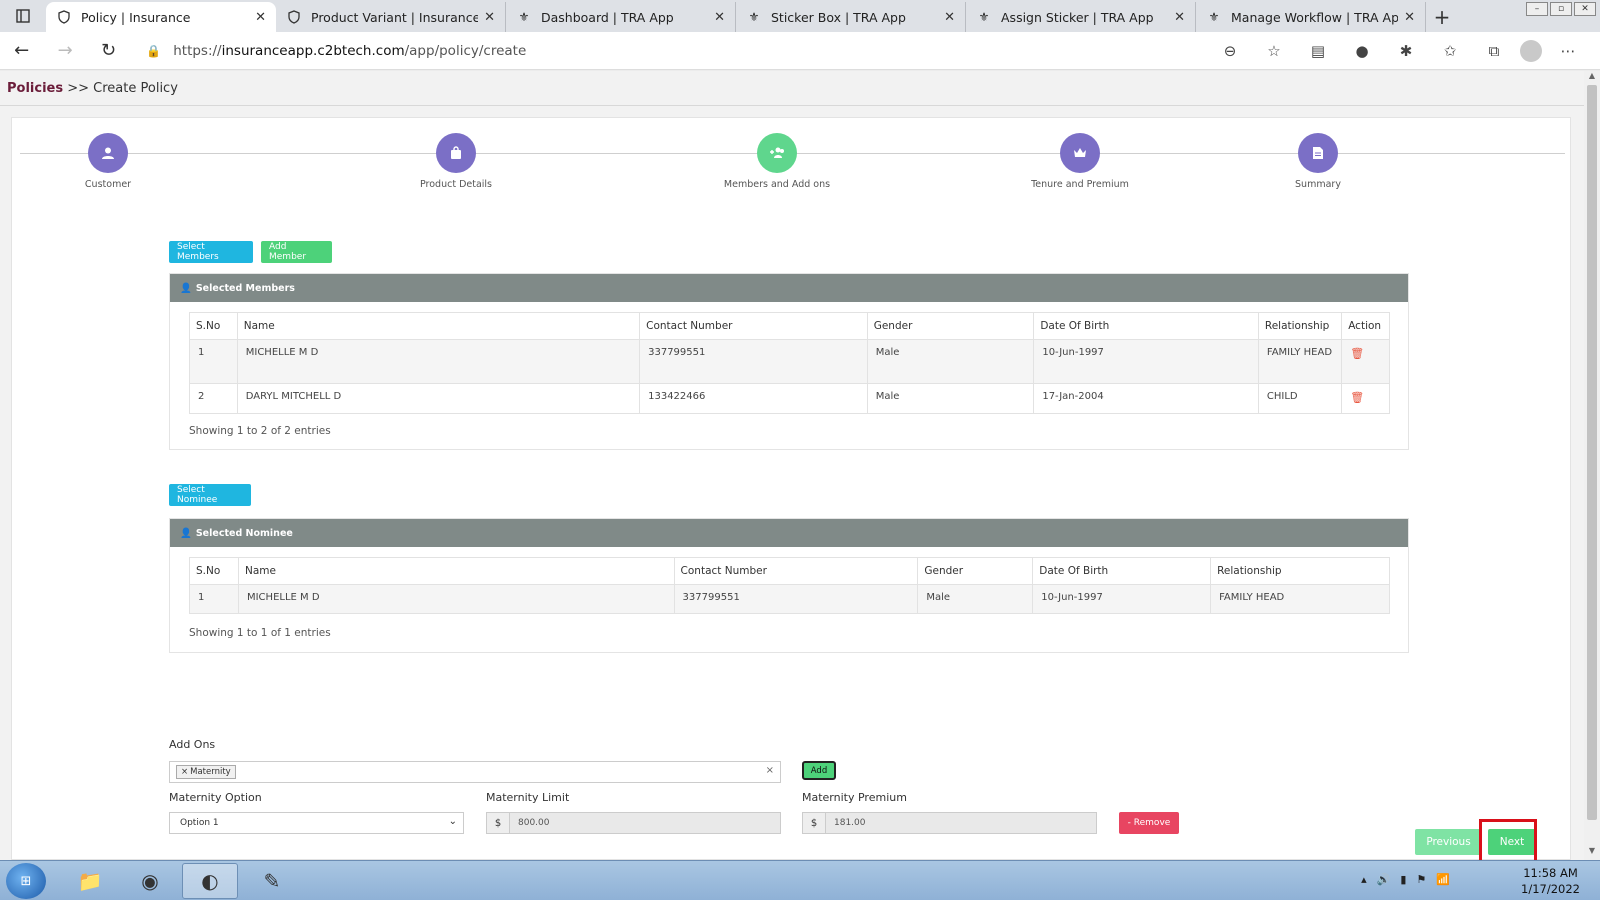 Image resolution: width=1600 pixels, height=900 pixels. Describe the element at coordinates (316, 823) in the screenshot. I see `maternity-option-select: Option 1 ⌄` at that location.